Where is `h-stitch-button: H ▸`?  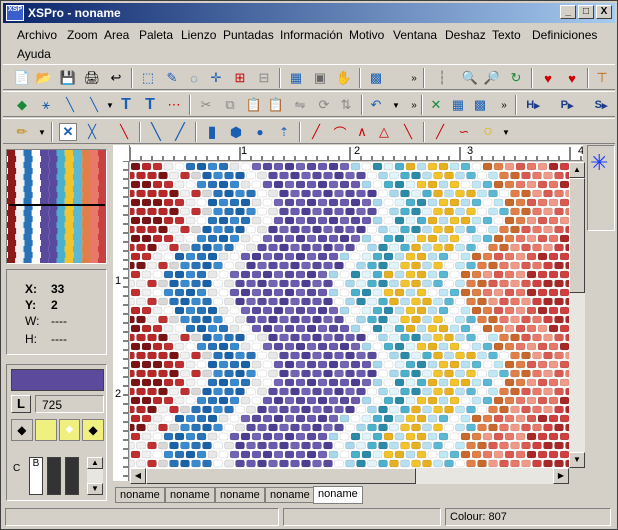
h-stitch-button: H ▸ is located at coordinates (533, 105).